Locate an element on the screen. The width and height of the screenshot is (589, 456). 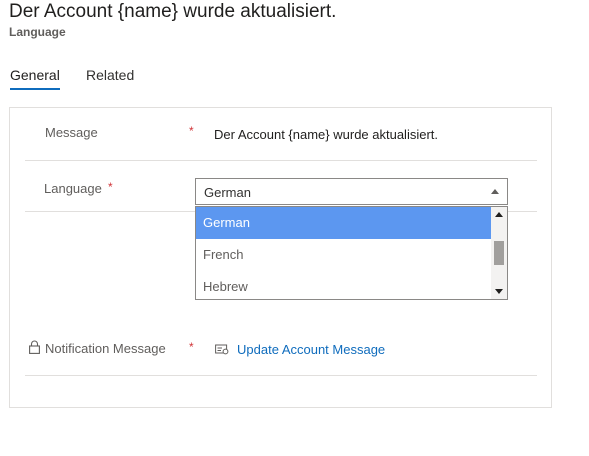
scroll-down-arrow-icon is located at coordinates (499, 291).